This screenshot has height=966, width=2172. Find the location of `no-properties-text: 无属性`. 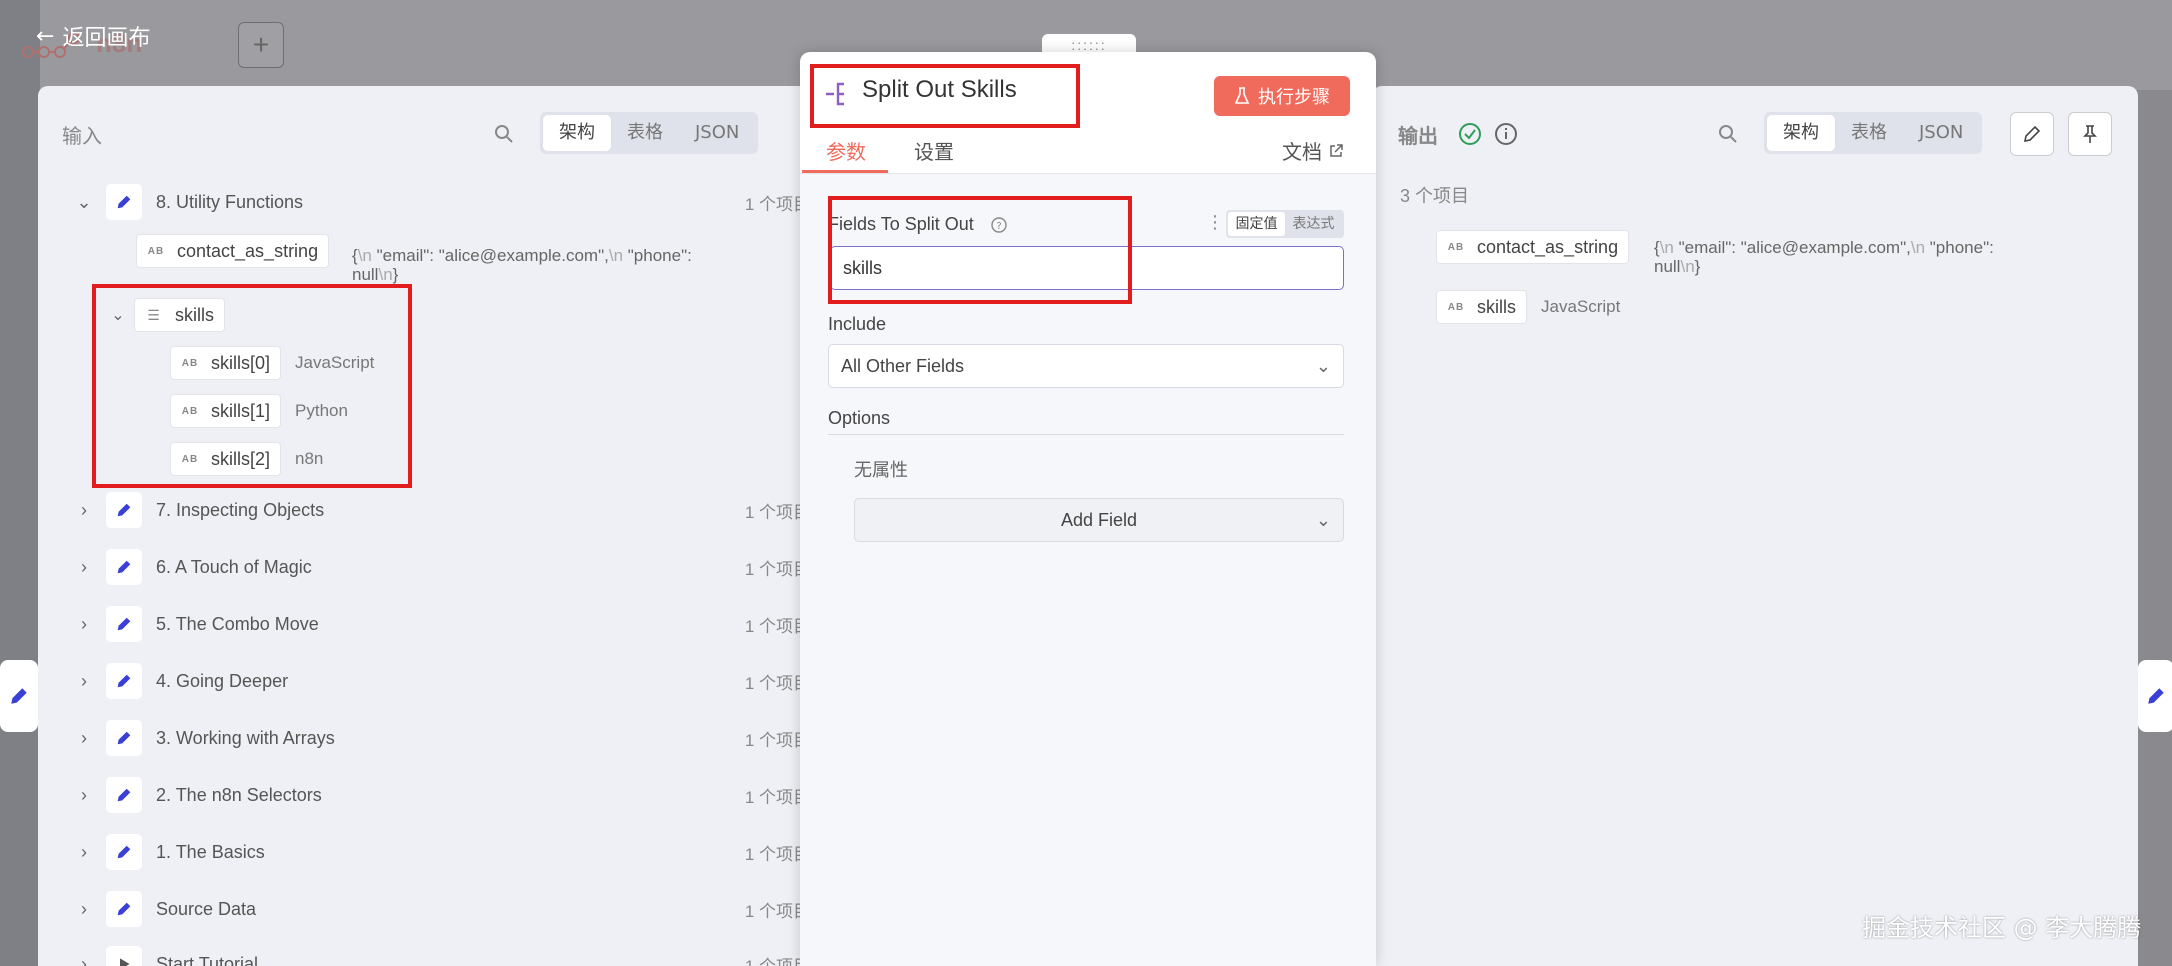

no-properties-text: 无属性 is located at coordinates (881, 470).